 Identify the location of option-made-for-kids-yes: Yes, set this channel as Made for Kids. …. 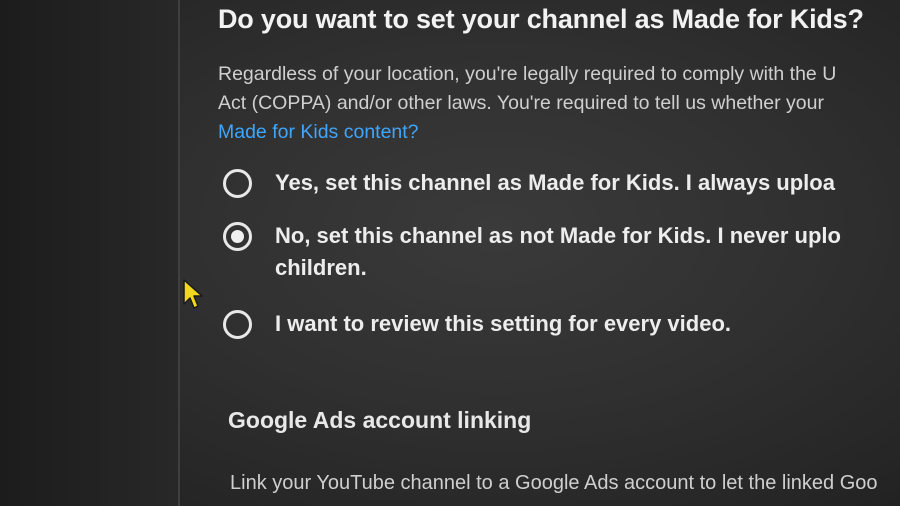
(529, 183).